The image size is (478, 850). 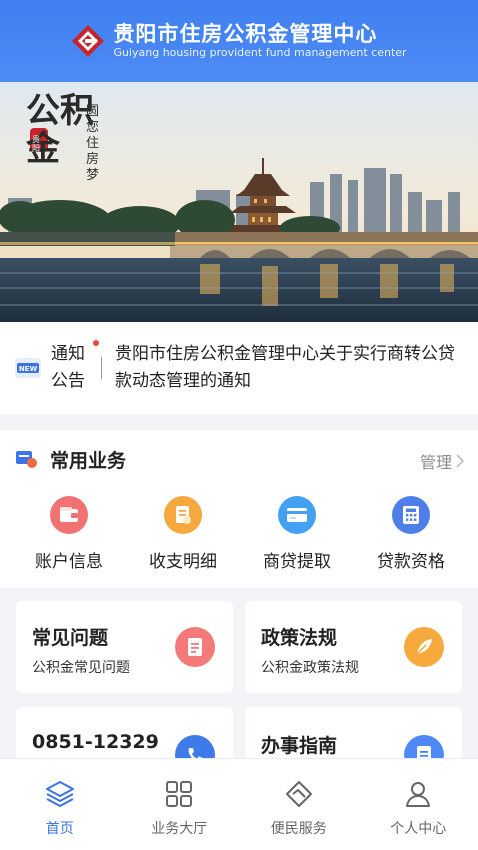 What do you see at coordinates (424, 647) in the screenshot?
I see `feather-icon` at bounding box center [424, 647].